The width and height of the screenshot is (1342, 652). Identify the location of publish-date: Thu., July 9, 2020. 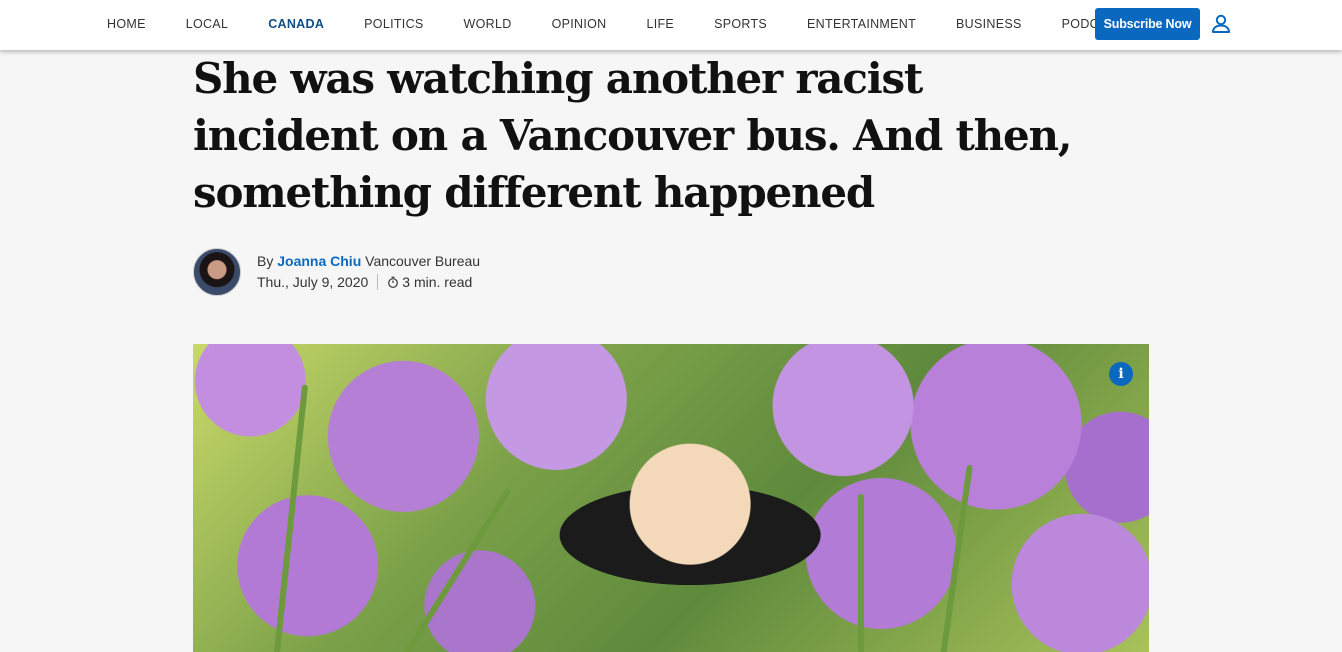
(313, 282).